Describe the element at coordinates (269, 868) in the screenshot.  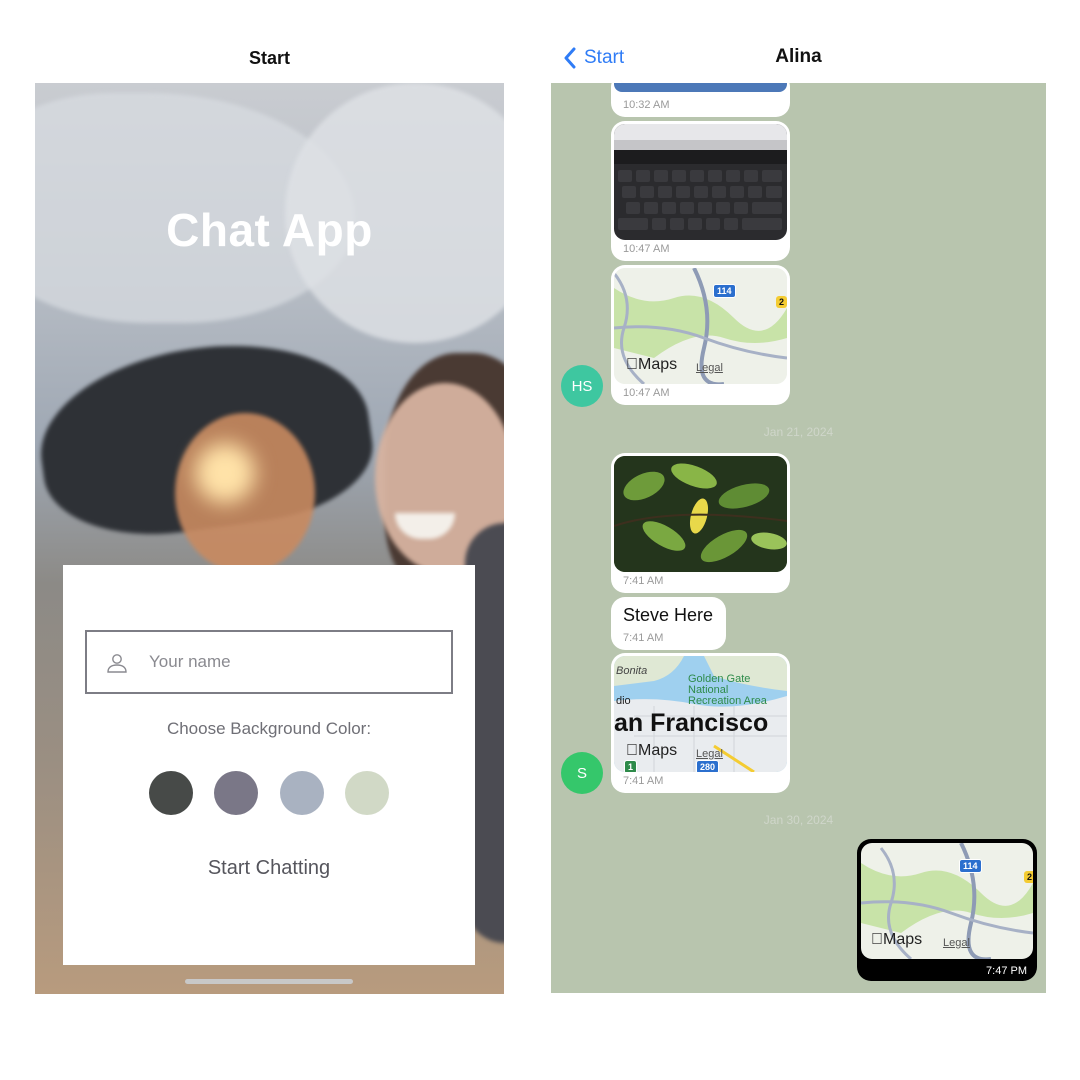
I see `start-chatting-button: Start Chatting` at that location.